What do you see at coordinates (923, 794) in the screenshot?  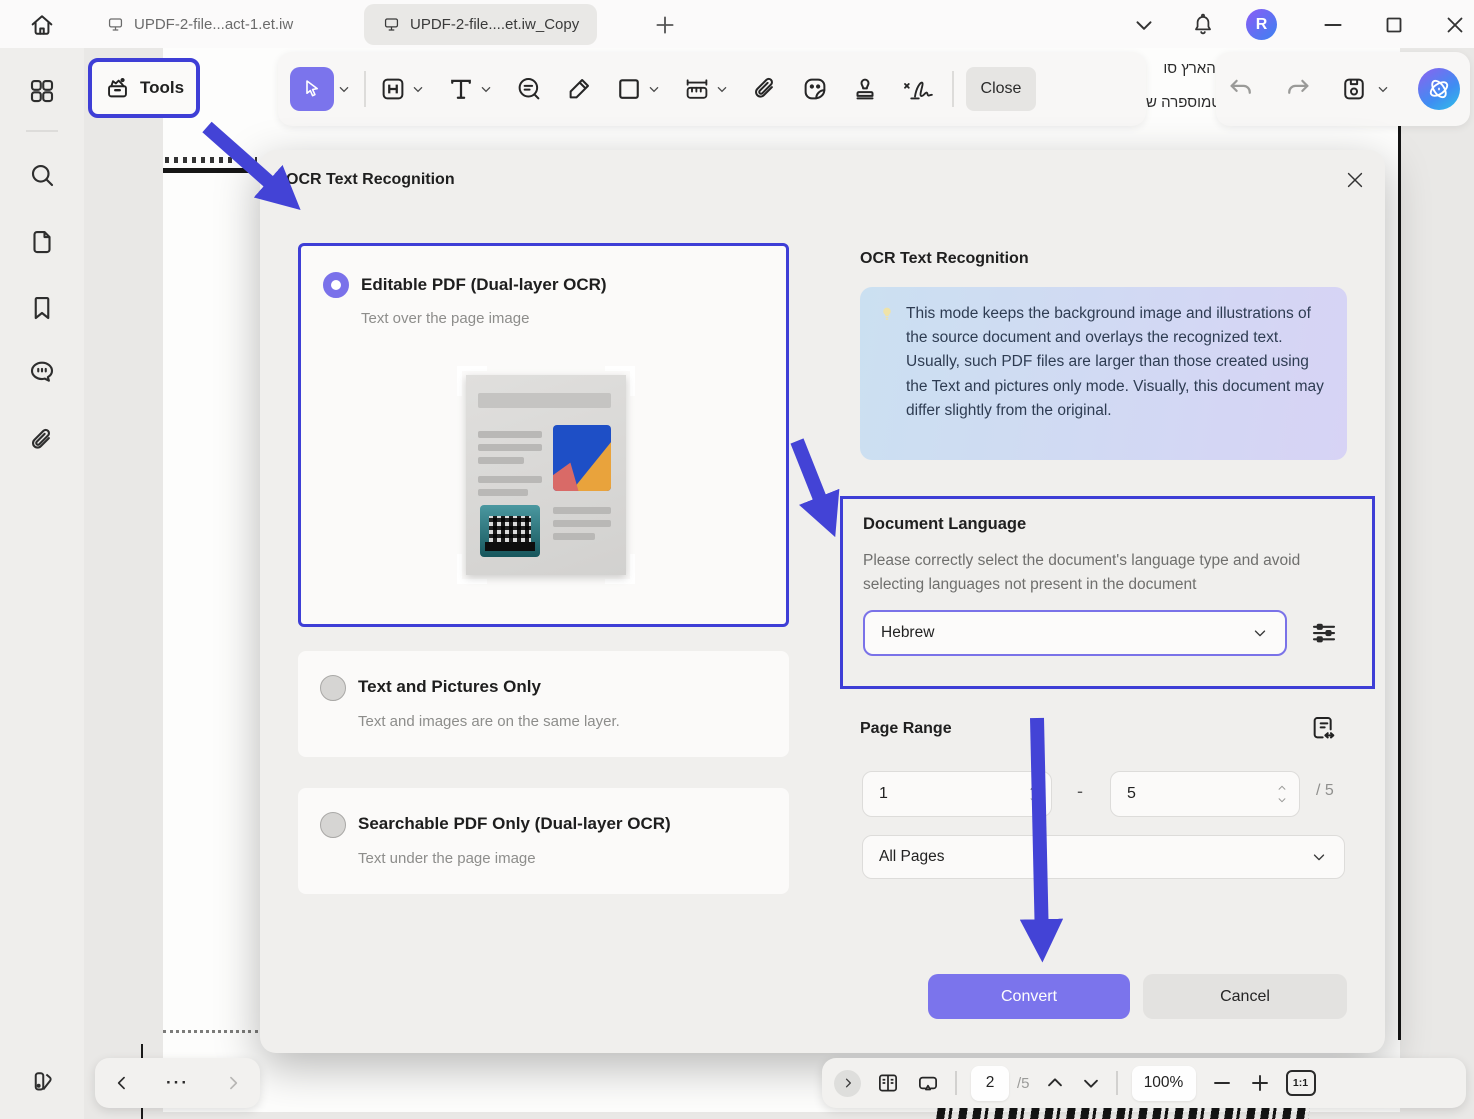 I see `page-from-input` at bounding box center [923, 794].